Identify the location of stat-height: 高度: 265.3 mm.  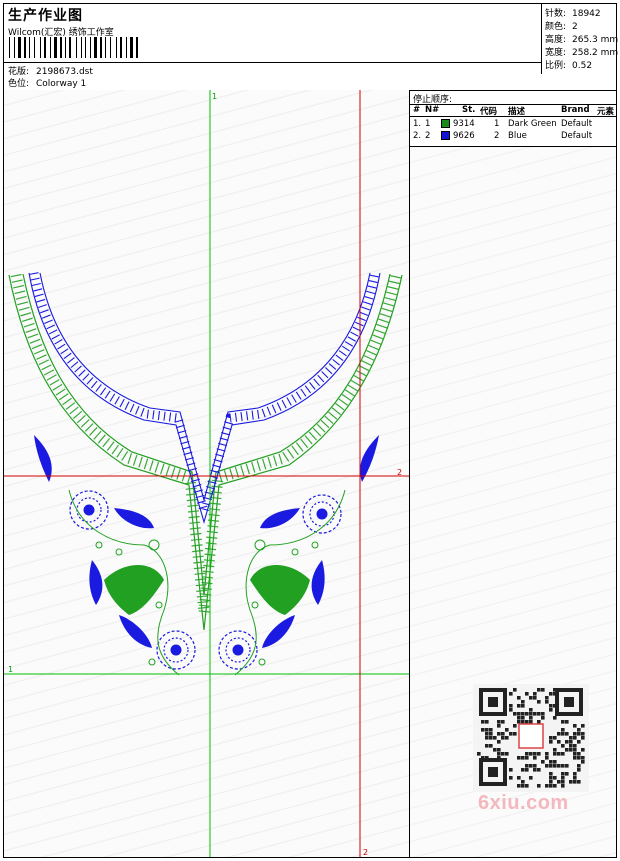
(582, 40).